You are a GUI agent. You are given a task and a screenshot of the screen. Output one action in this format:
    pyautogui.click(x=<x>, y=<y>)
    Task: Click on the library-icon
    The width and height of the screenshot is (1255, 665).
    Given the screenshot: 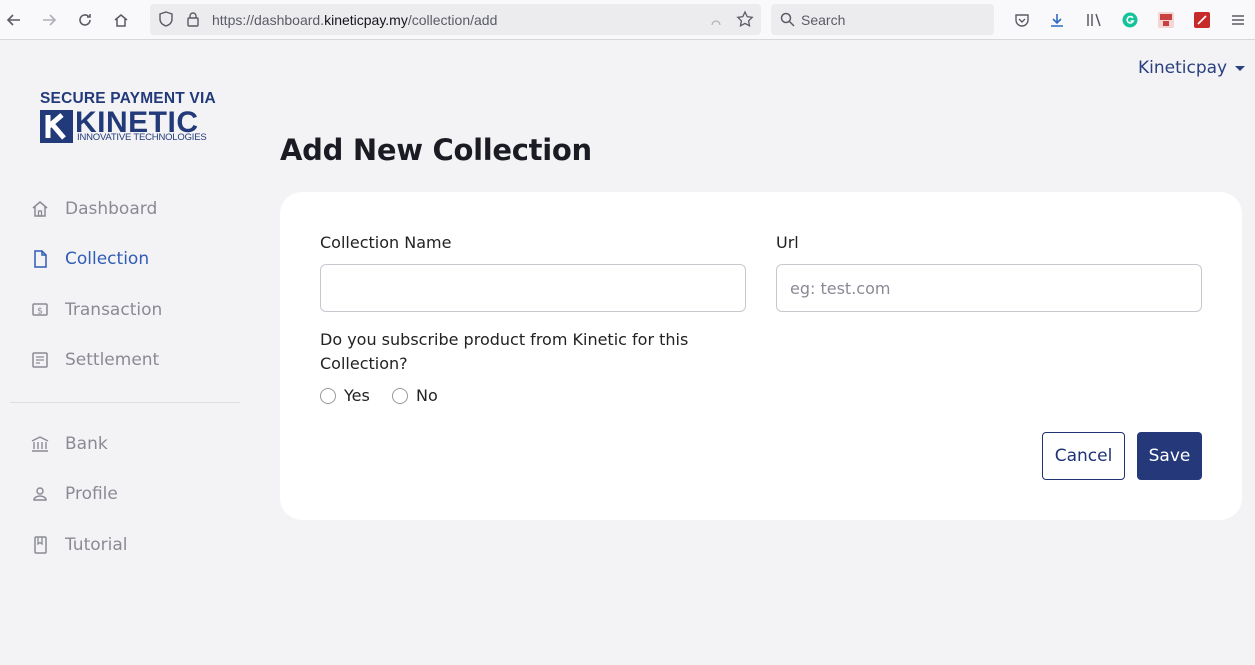 What is the action you would take?
    pyautogui.click(x=1094, y=20)
    